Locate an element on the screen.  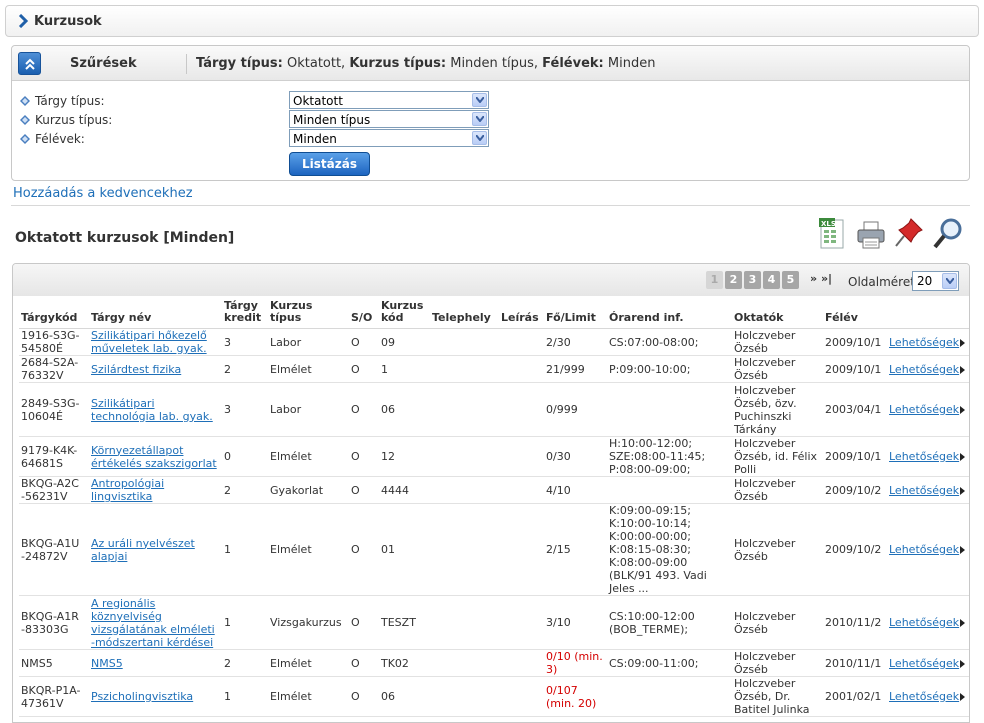
excel-export-icon: XLS is located at coordinates (833, 234).